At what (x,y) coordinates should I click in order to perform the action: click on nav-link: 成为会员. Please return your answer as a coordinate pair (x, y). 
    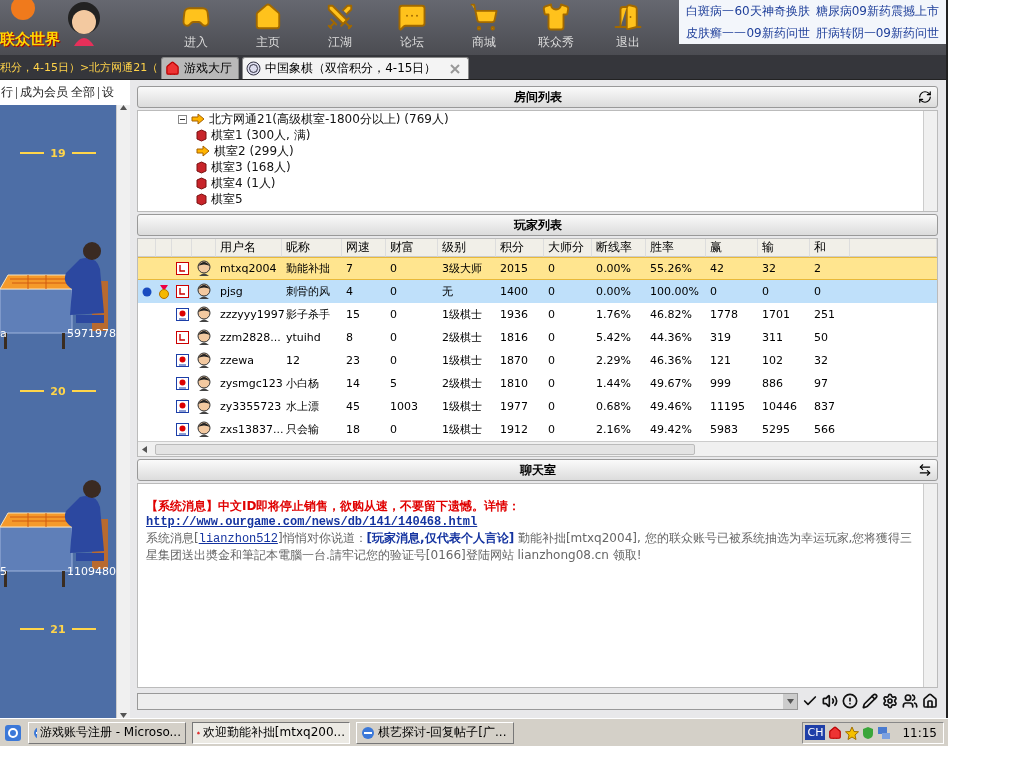
    Looking at the image, I should click on (44, 92).